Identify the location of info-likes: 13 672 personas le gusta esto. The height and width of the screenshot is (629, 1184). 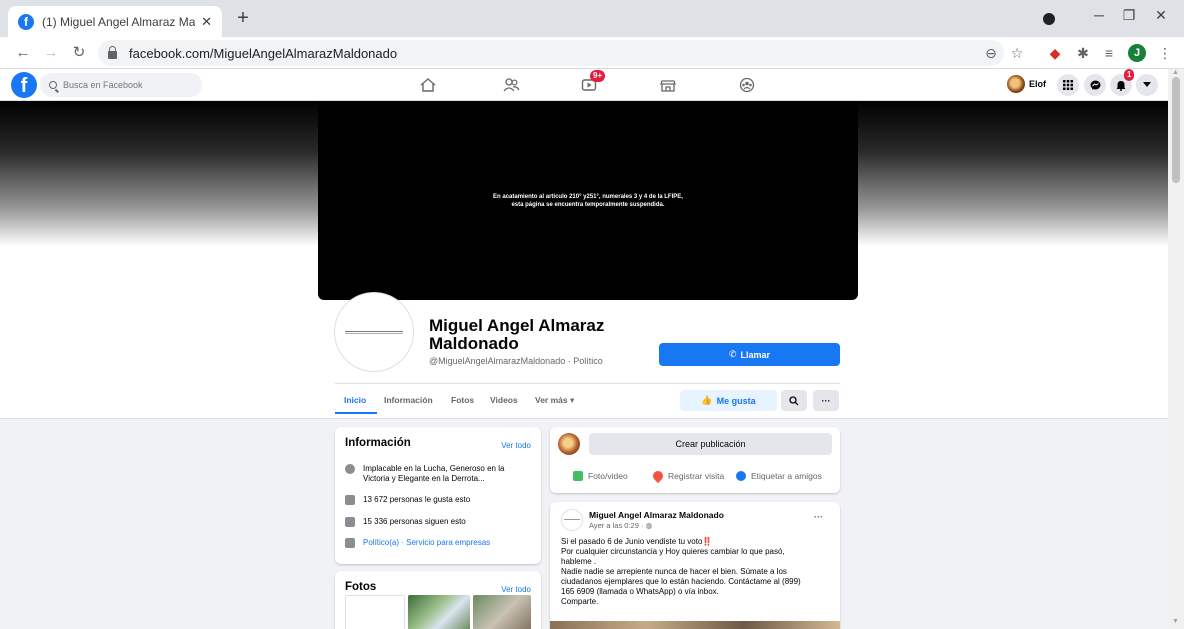
(407, 500).